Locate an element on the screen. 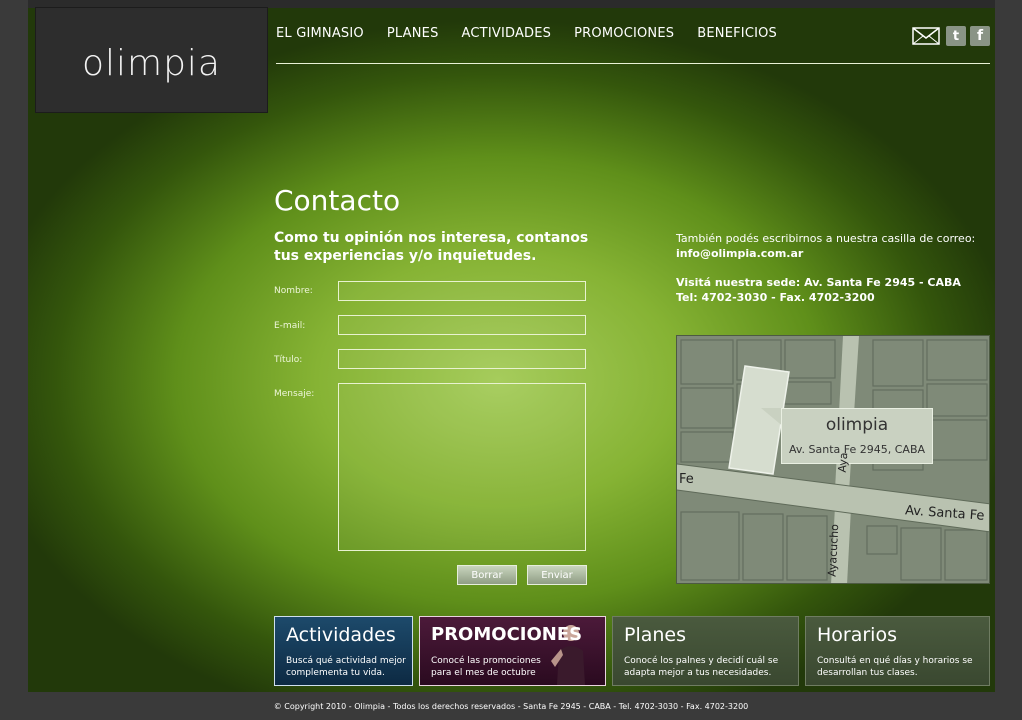 Image resolution: width=1022 pixels, height=720 pixels. enviar-button: Enviar is located at coordinates (557, 575).